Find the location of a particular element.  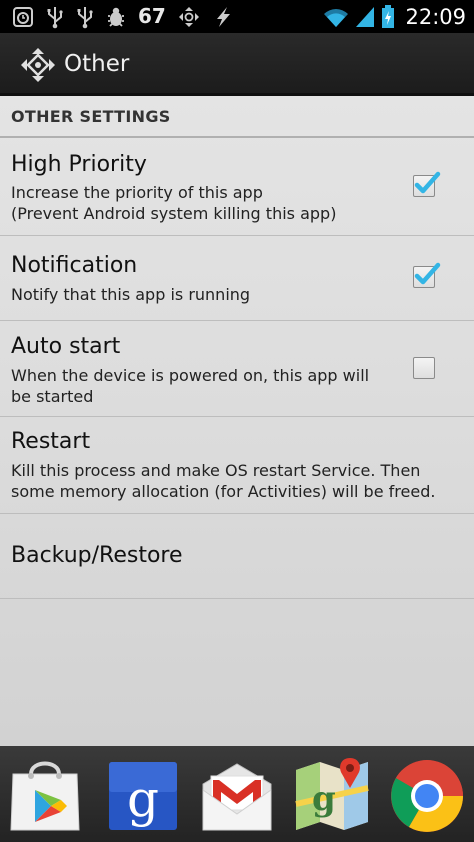

auto-start-checkbox is located at coordinates (424, 368).